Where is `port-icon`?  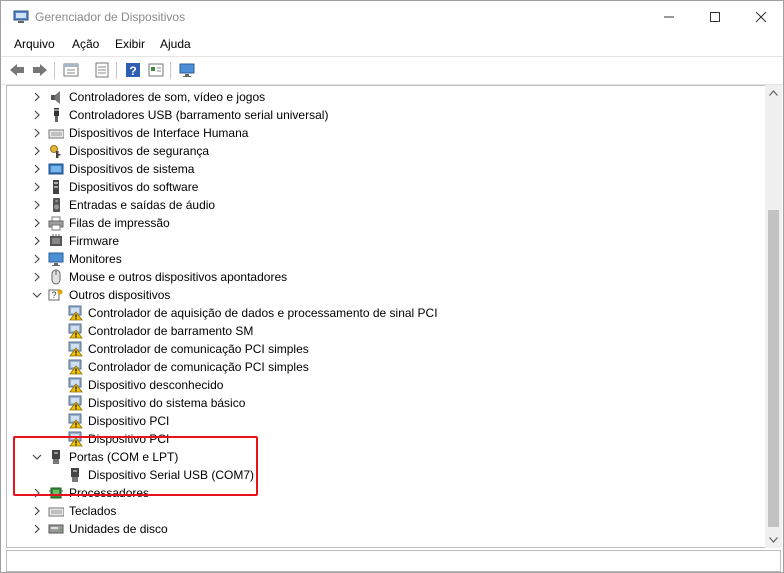 port-icon is located at coordinates (56, 457).